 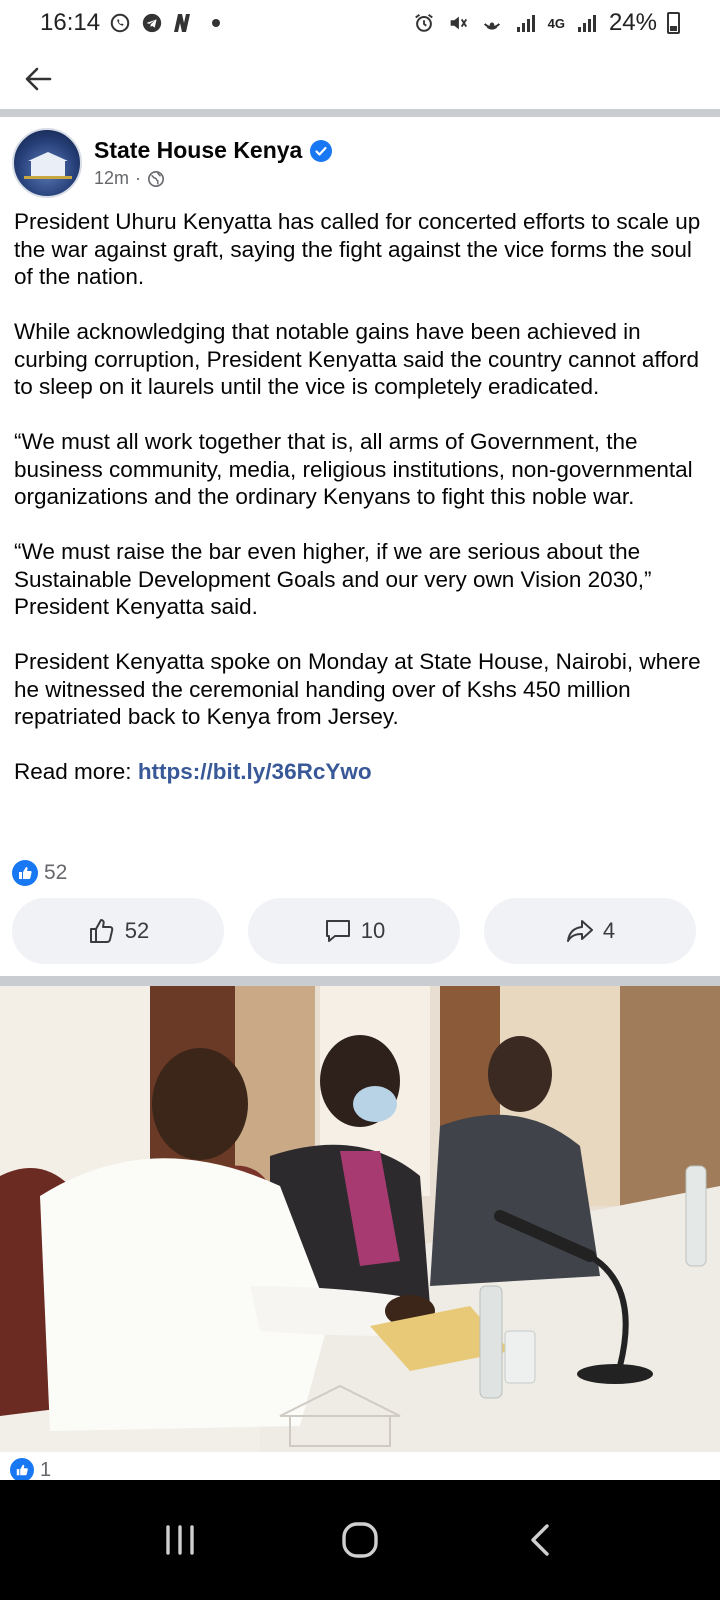 I want to click on network-type: 4G, so click(x=556, y=23).